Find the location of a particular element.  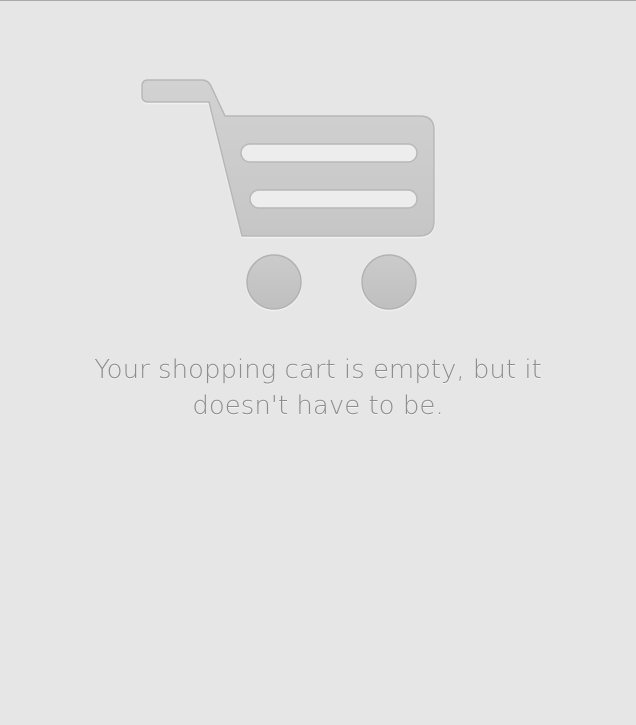

cart-left-wheel is located at coordinates (274, 282).